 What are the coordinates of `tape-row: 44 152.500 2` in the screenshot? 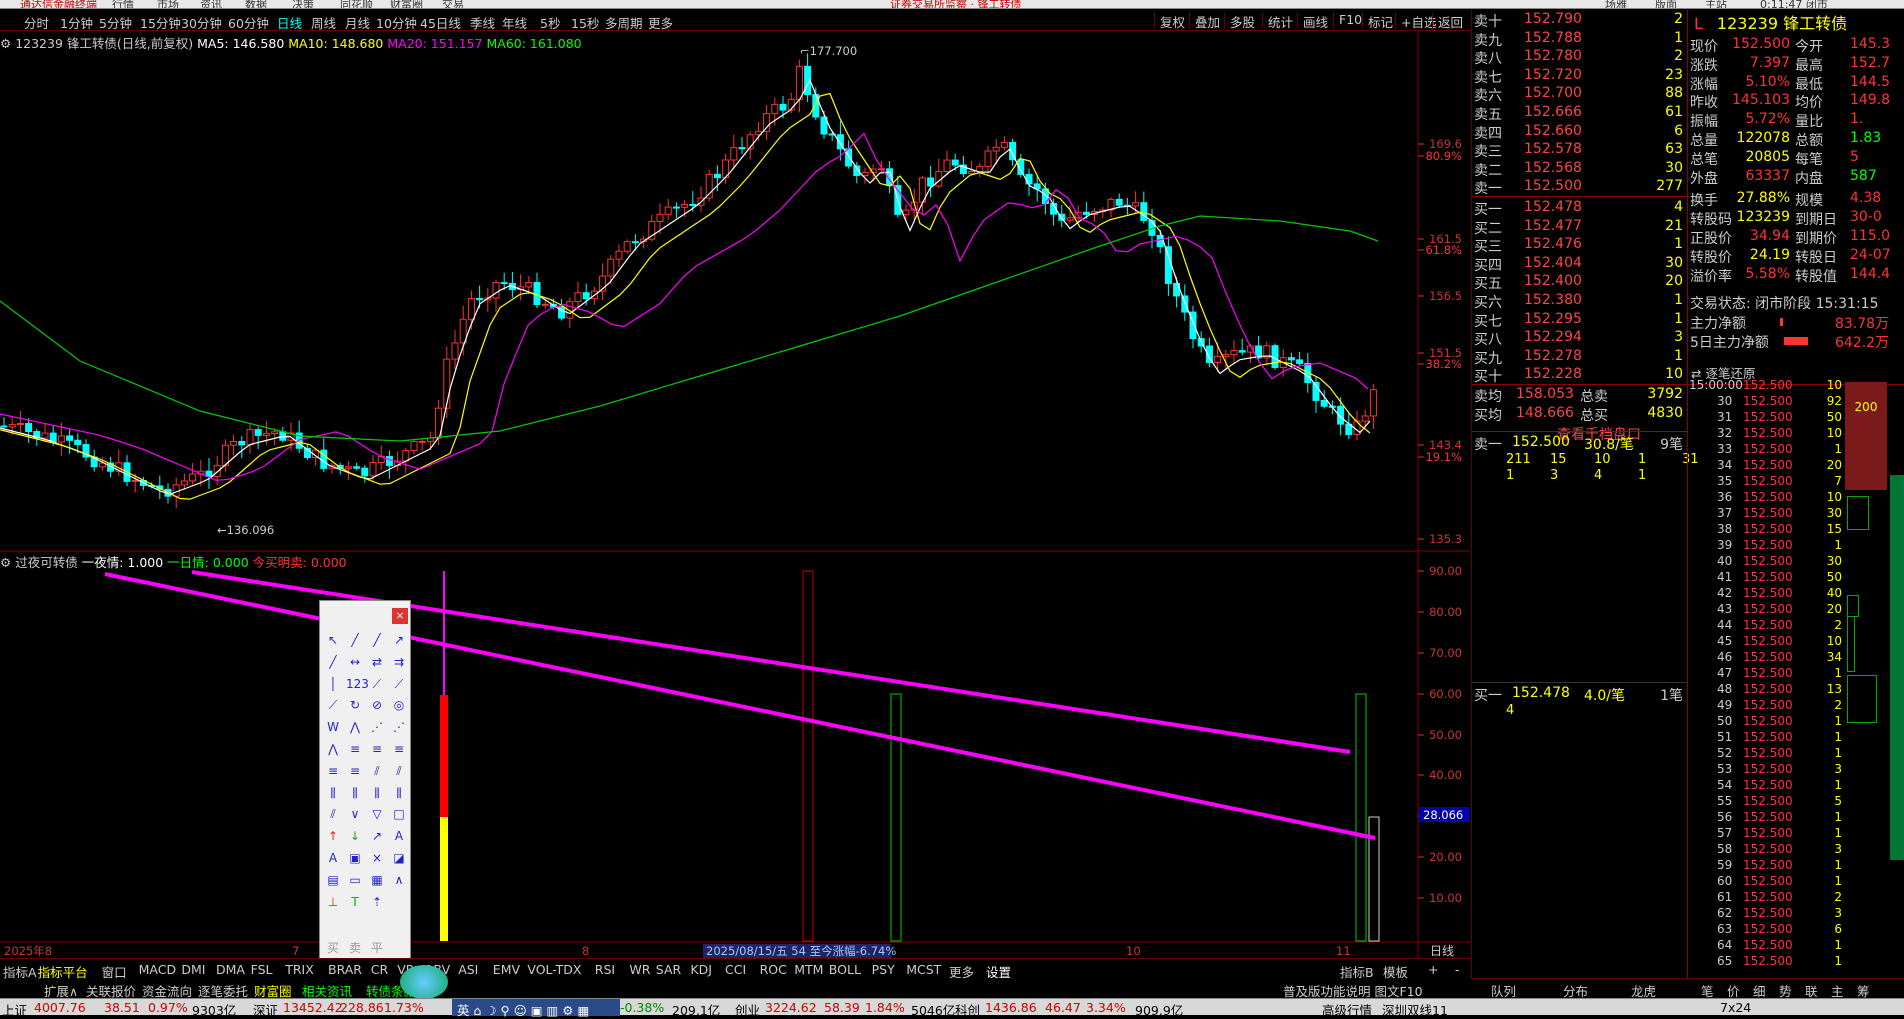 It's located at (1795, 626).